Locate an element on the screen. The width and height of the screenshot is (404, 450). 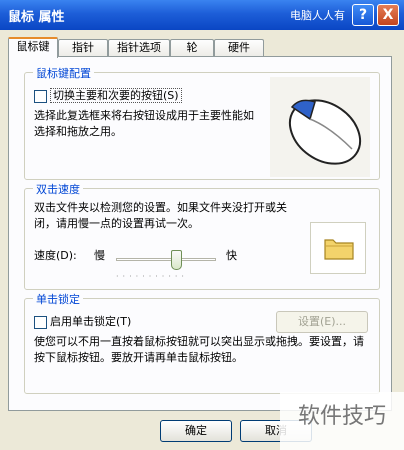
mouse-illustration is located at coordinates (320, 127).